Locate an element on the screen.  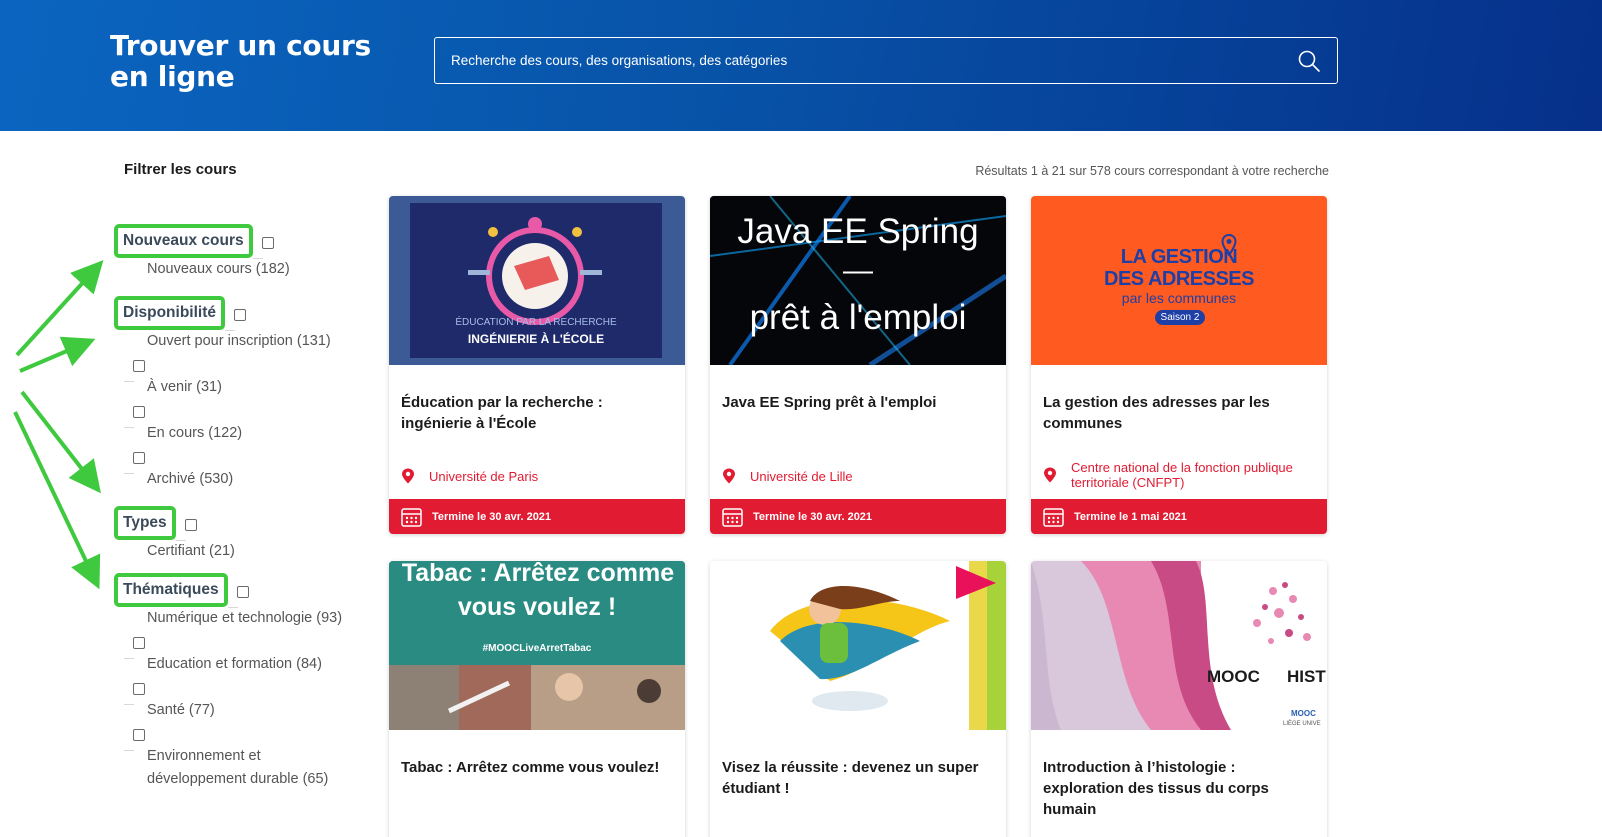
course-title: La gestion des adresses par les communes is located at coordinates (1180, 413).